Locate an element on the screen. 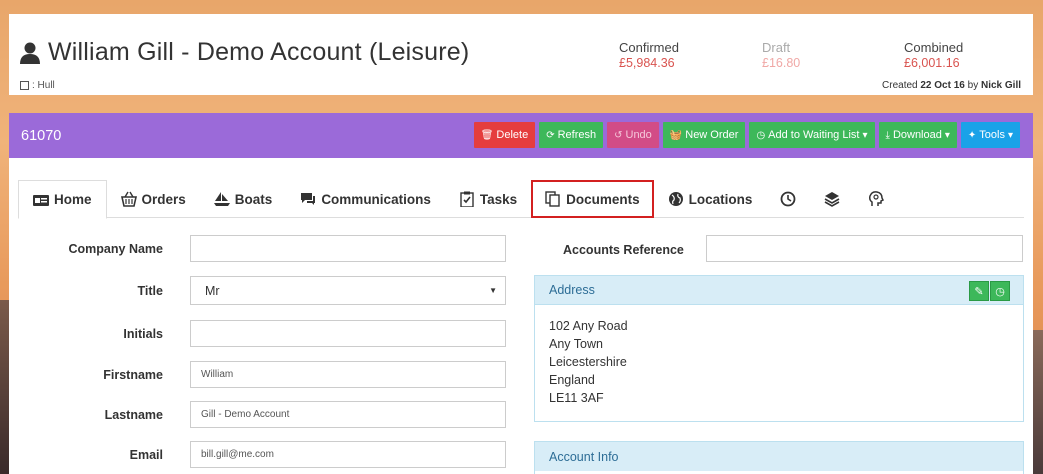 Image resolution: width=1043 pixels, height=474 pixels. user-icon is located at coordinates (30, 53).